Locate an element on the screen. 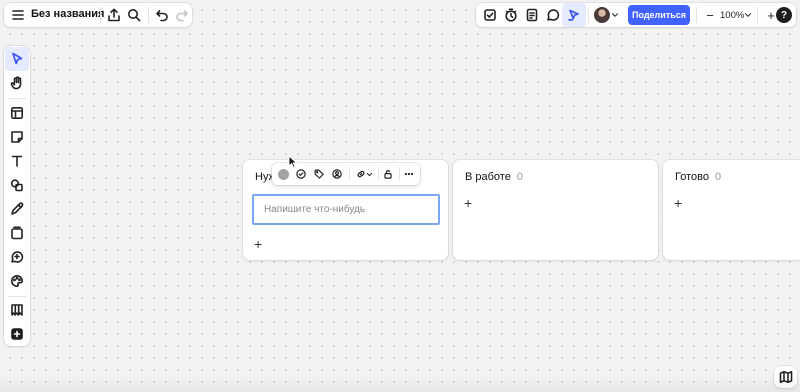 Image resolution: width=800 pixels, height=392 pixels. top-left-toolbar: Без названия is located at coordinates (98, 15).